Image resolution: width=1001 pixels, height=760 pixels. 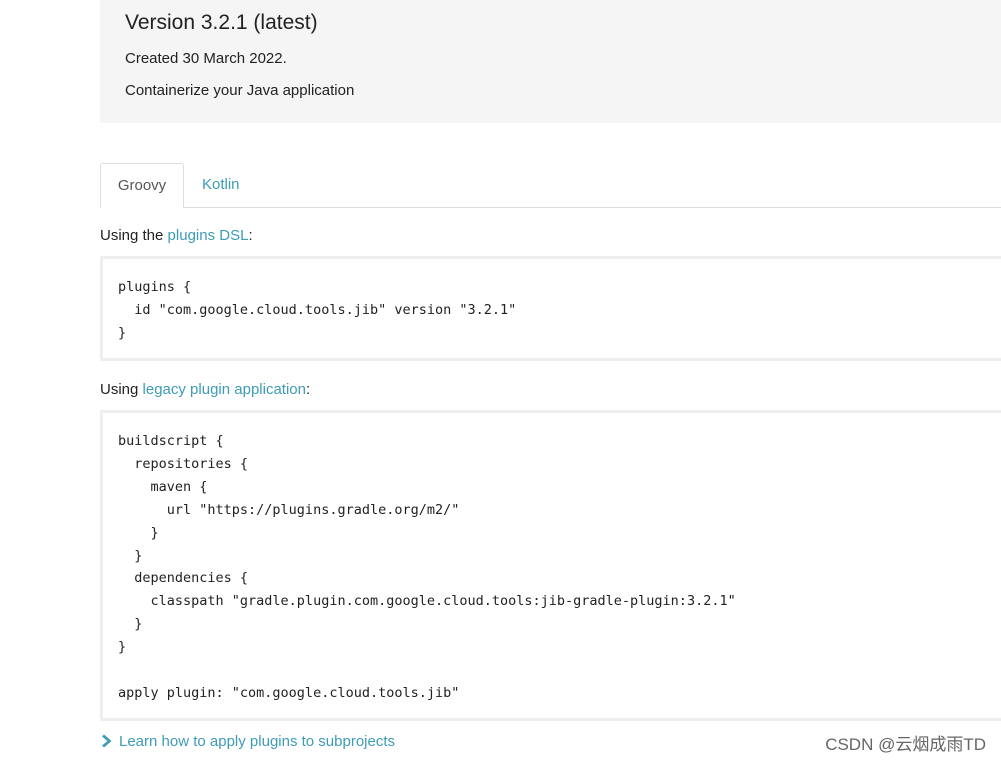 I want to click on version-created-date: Created 30 March 2022., so click(x=206, y=58).